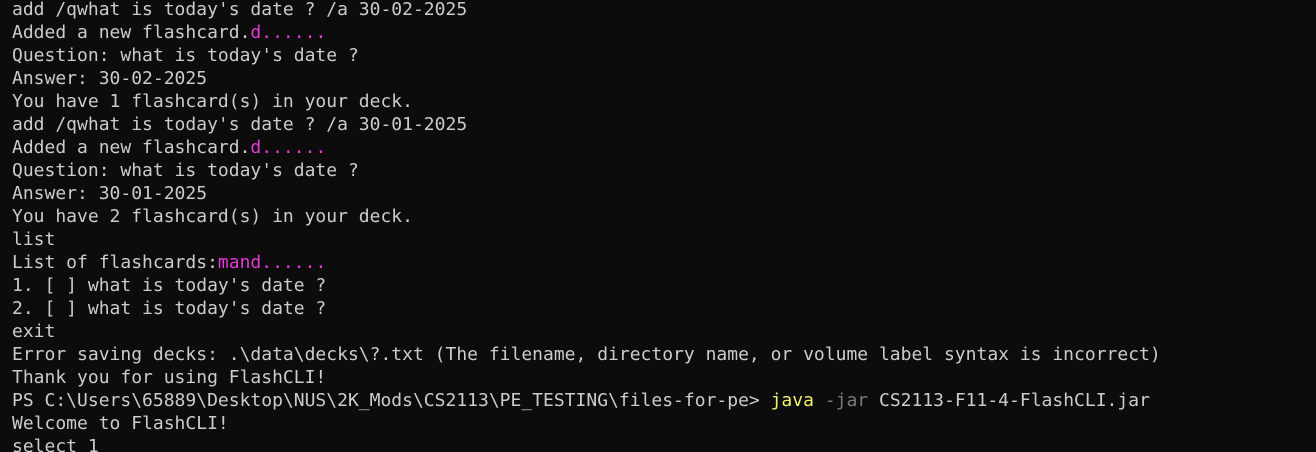 The image size is (1316, 452). I want to click on terminal-text-segment: Answer: 30-02-2025, so click(110, 78).